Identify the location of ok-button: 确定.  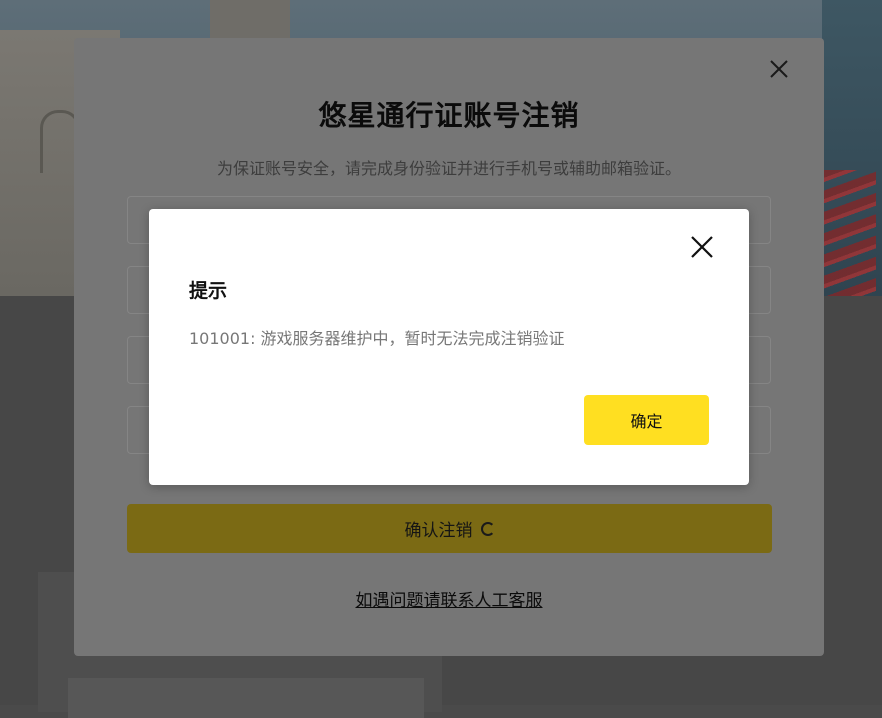
(646, 420).